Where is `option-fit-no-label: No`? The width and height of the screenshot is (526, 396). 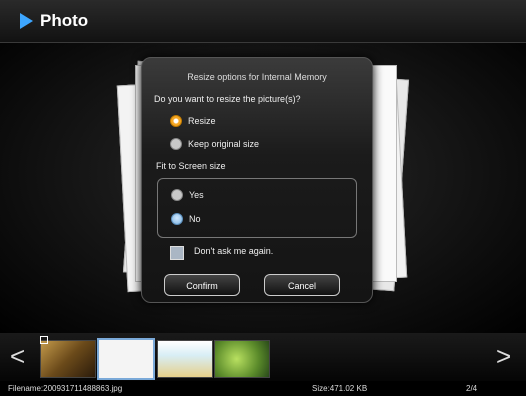 option-fit-no-label: No is located at coordinates (195, 219).